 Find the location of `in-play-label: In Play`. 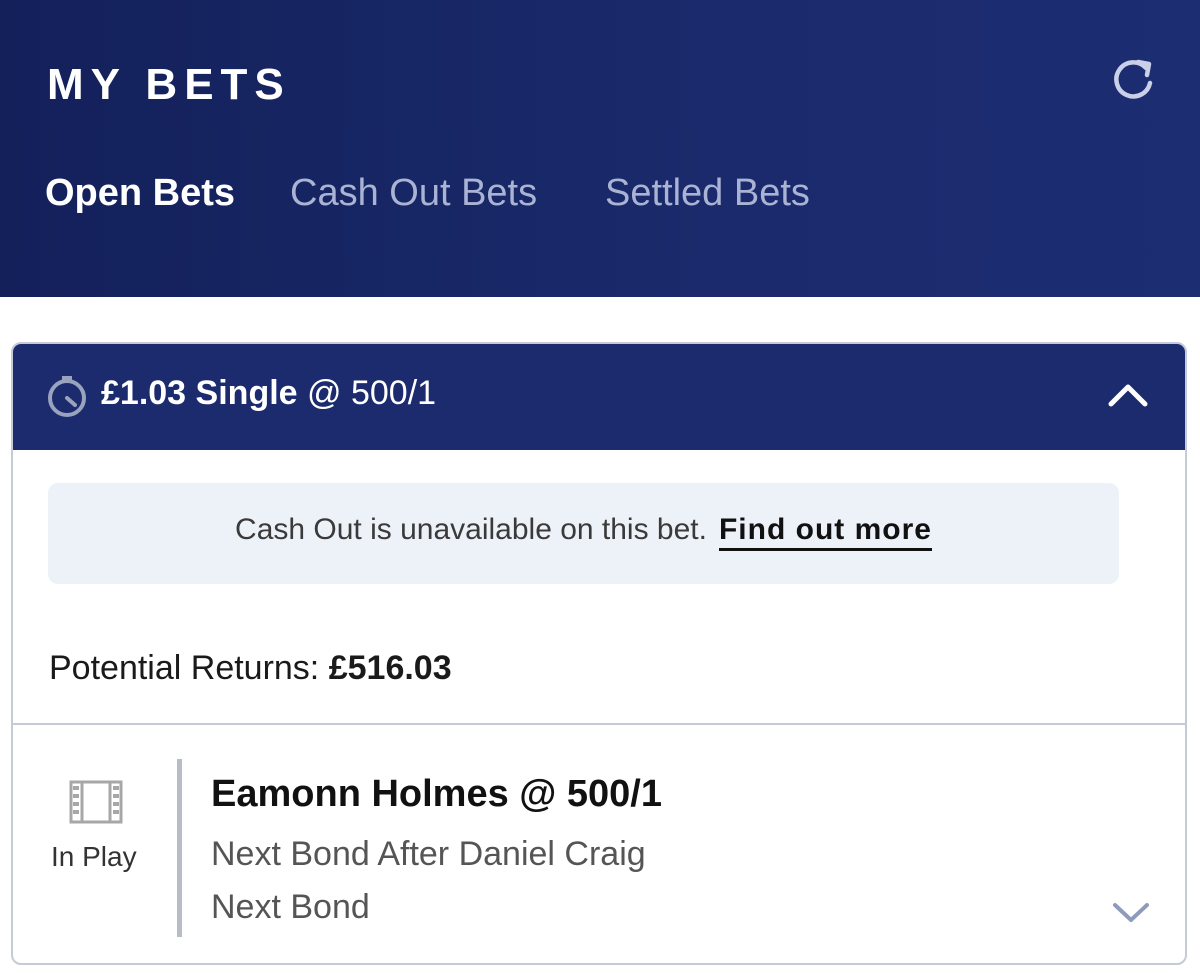

in-play-label: In Play is located at coordinates (94, 856).